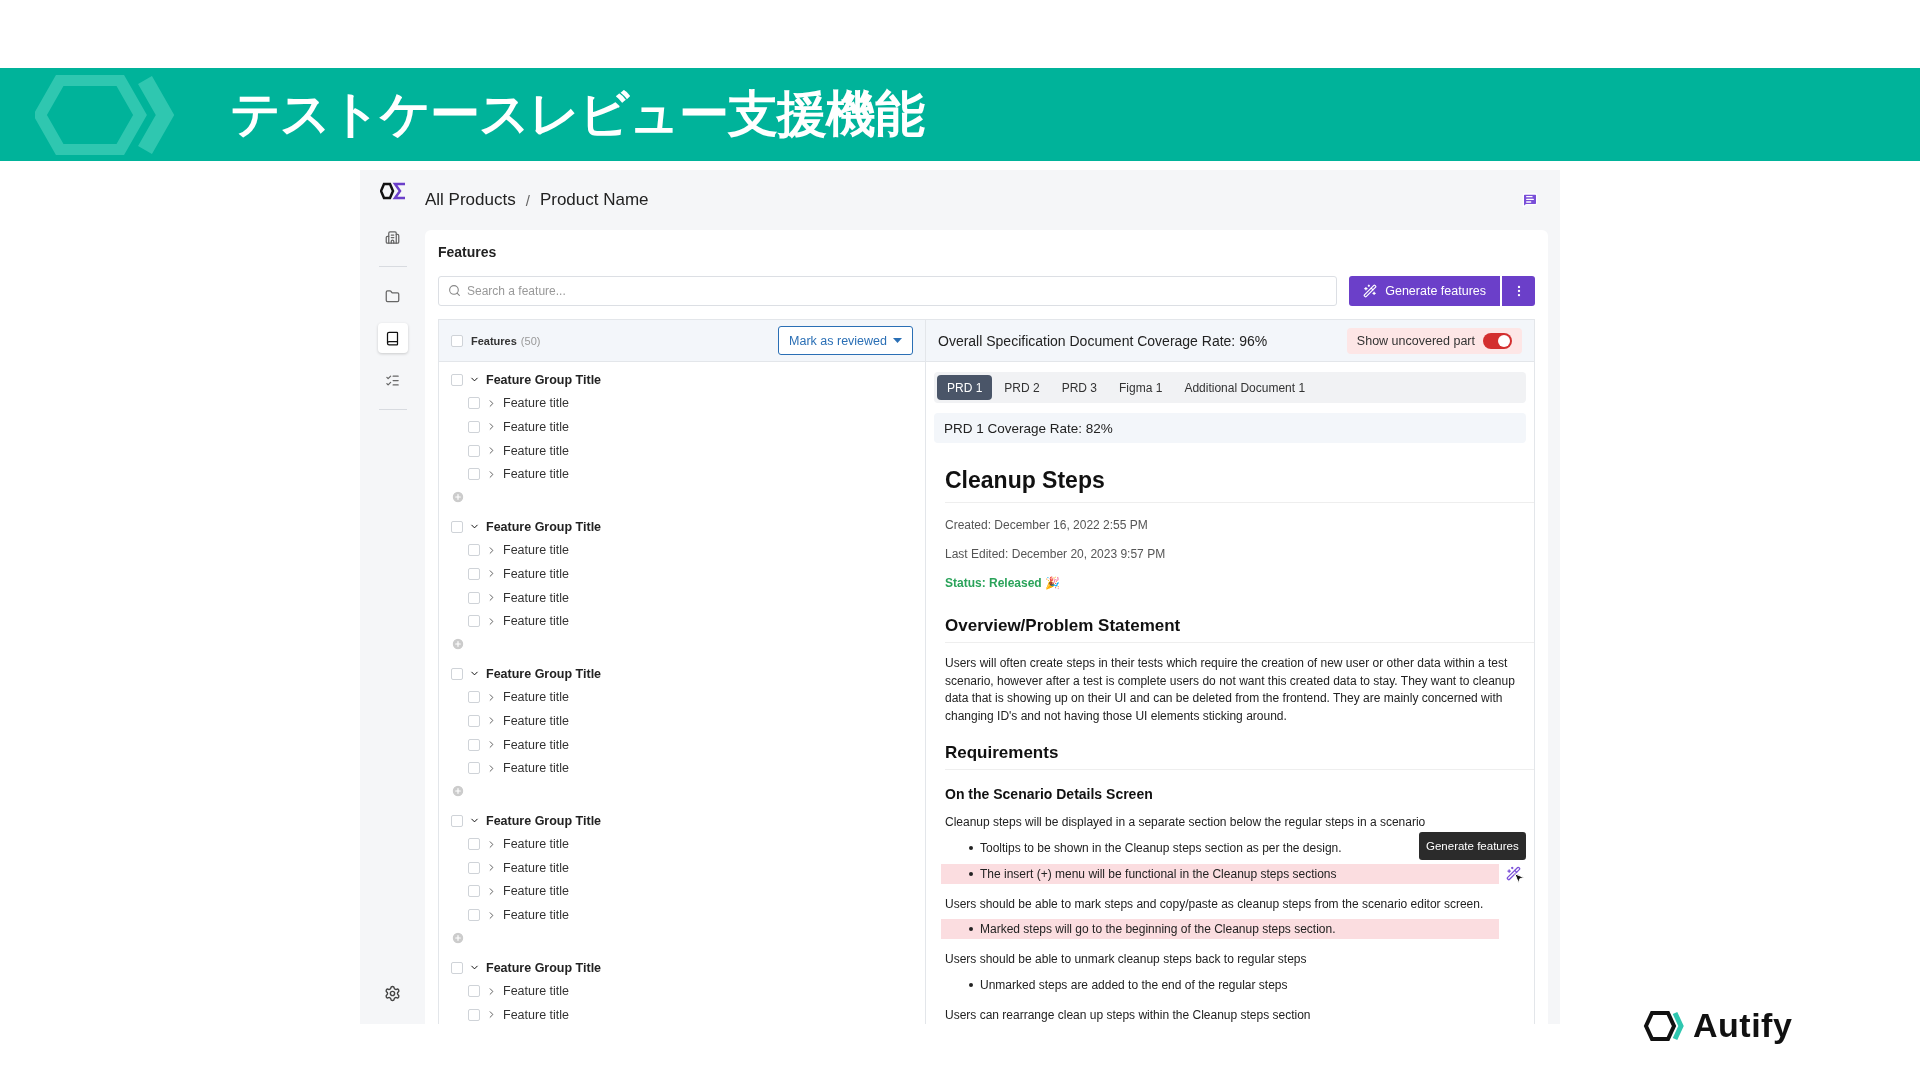  What do you see at coordinates (1245, 387) in the screenshot?
I see `document-tab: Additional Document 1` at bounding box center [1245, 387].